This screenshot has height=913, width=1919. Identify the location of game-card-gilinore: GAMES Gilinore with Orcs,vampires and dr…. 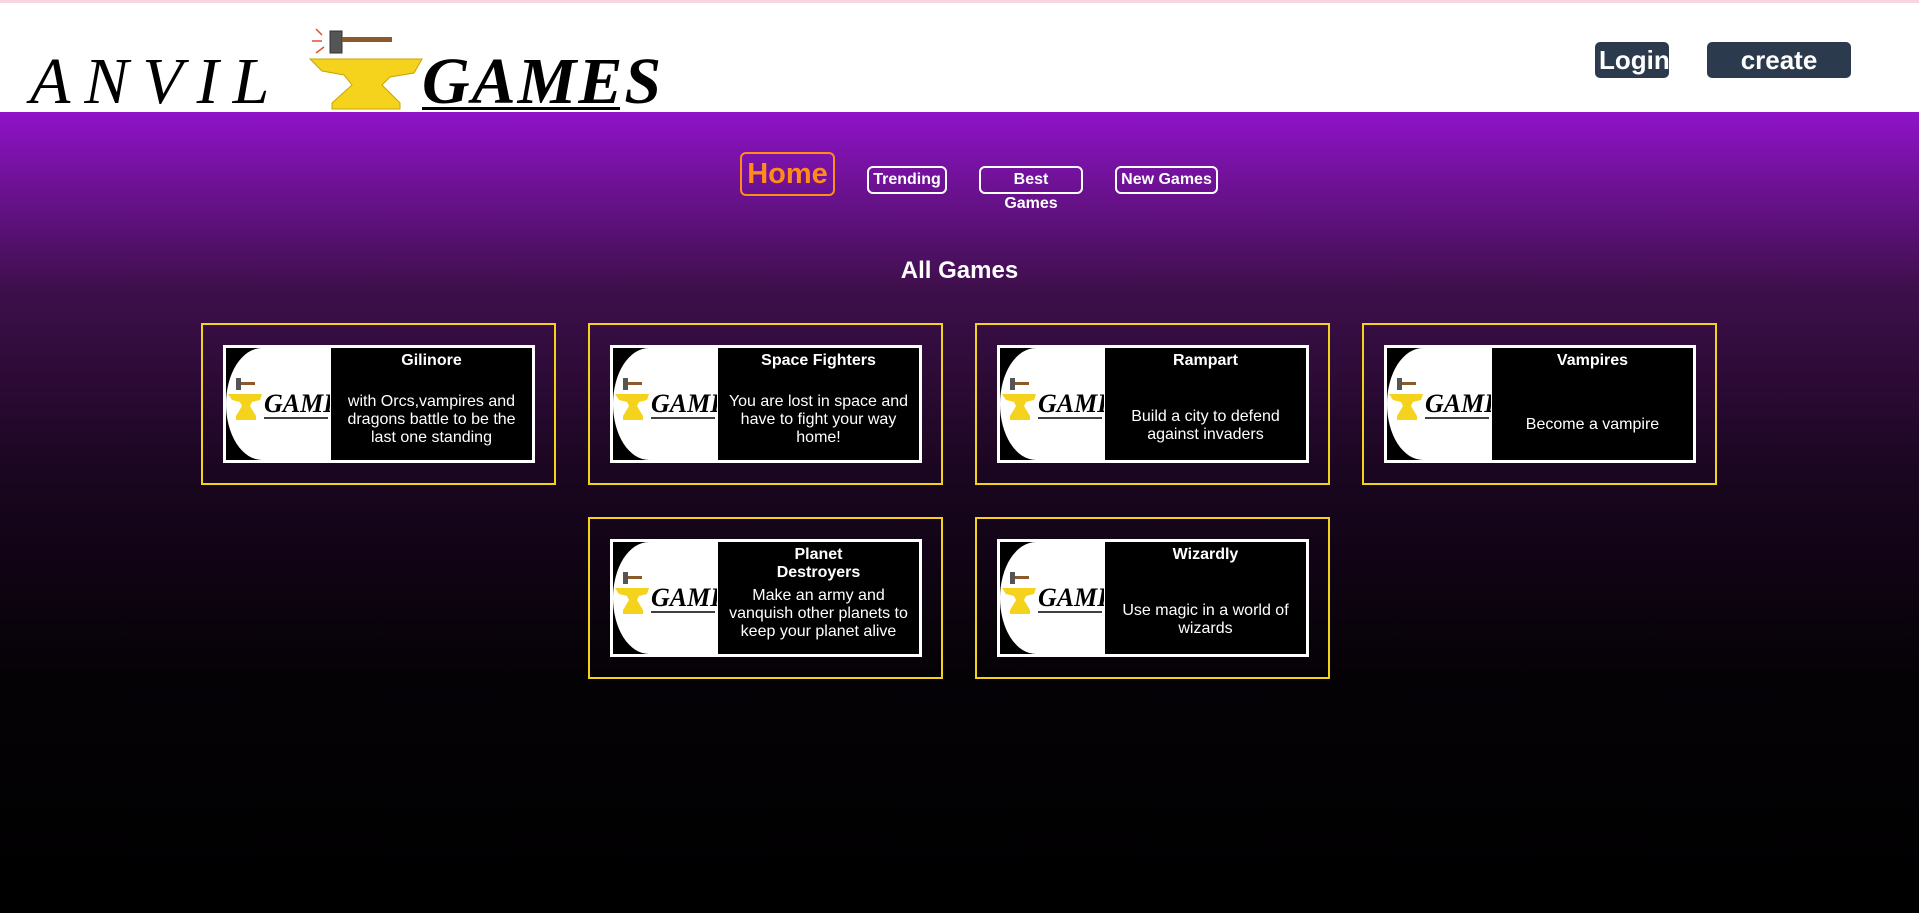
(378, 404).